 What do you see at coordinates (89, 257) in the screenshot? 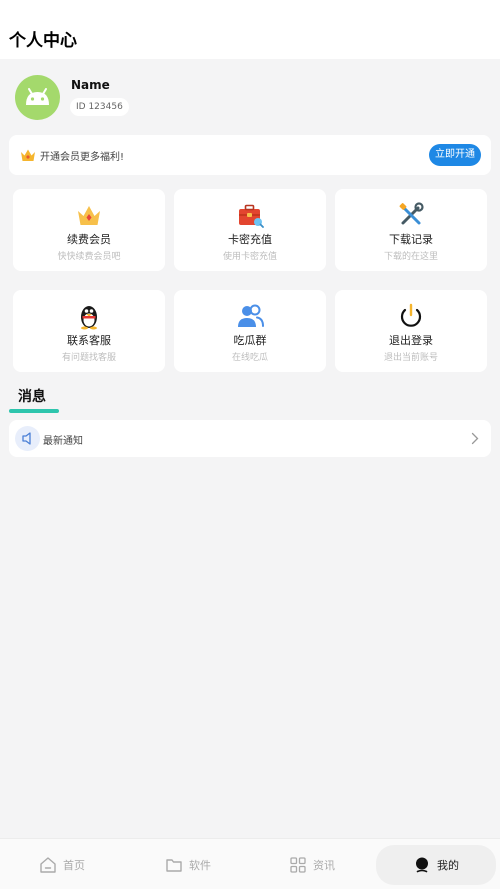
I see `card-subtitle: 快快续费会员吧` at bounding box center [89, 257].